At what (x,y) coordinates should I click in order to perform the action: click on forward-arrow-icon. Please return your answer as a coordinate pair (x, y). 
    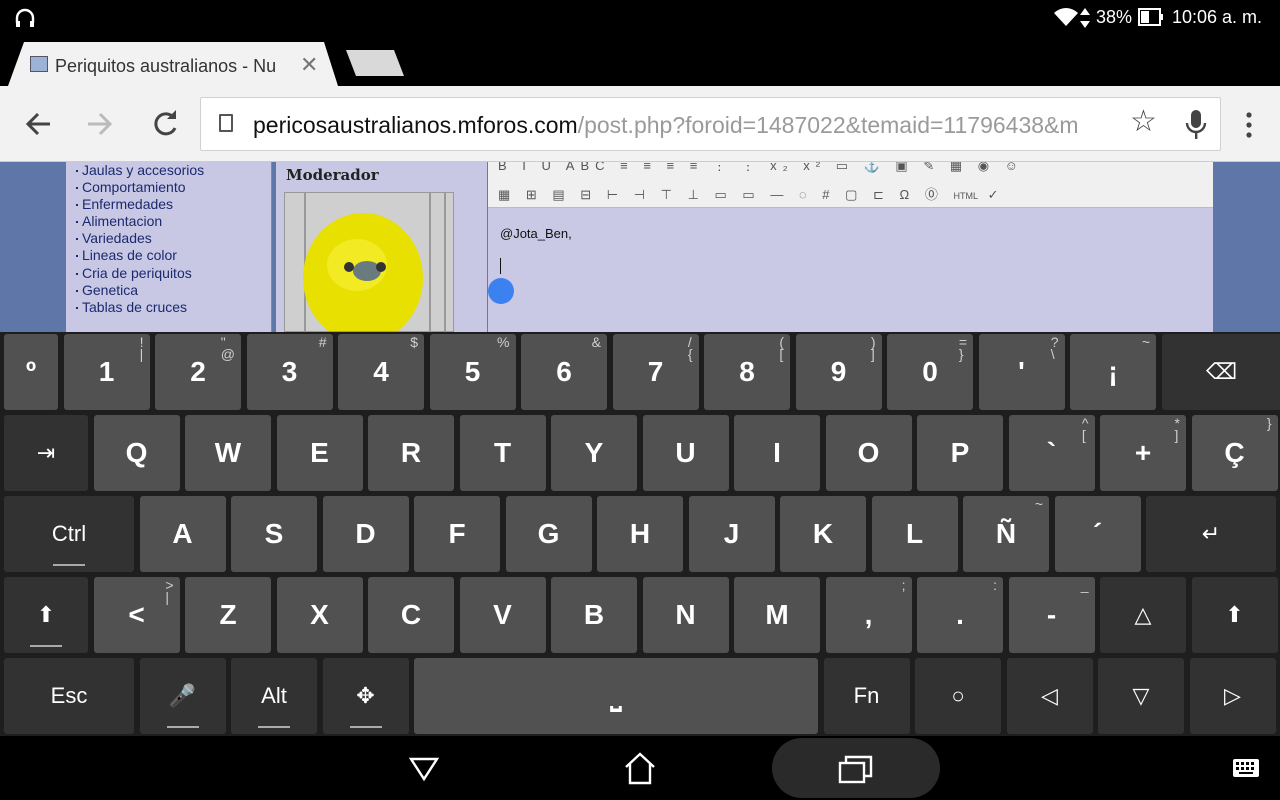
    Looking at the image, I should click on (100, 124).